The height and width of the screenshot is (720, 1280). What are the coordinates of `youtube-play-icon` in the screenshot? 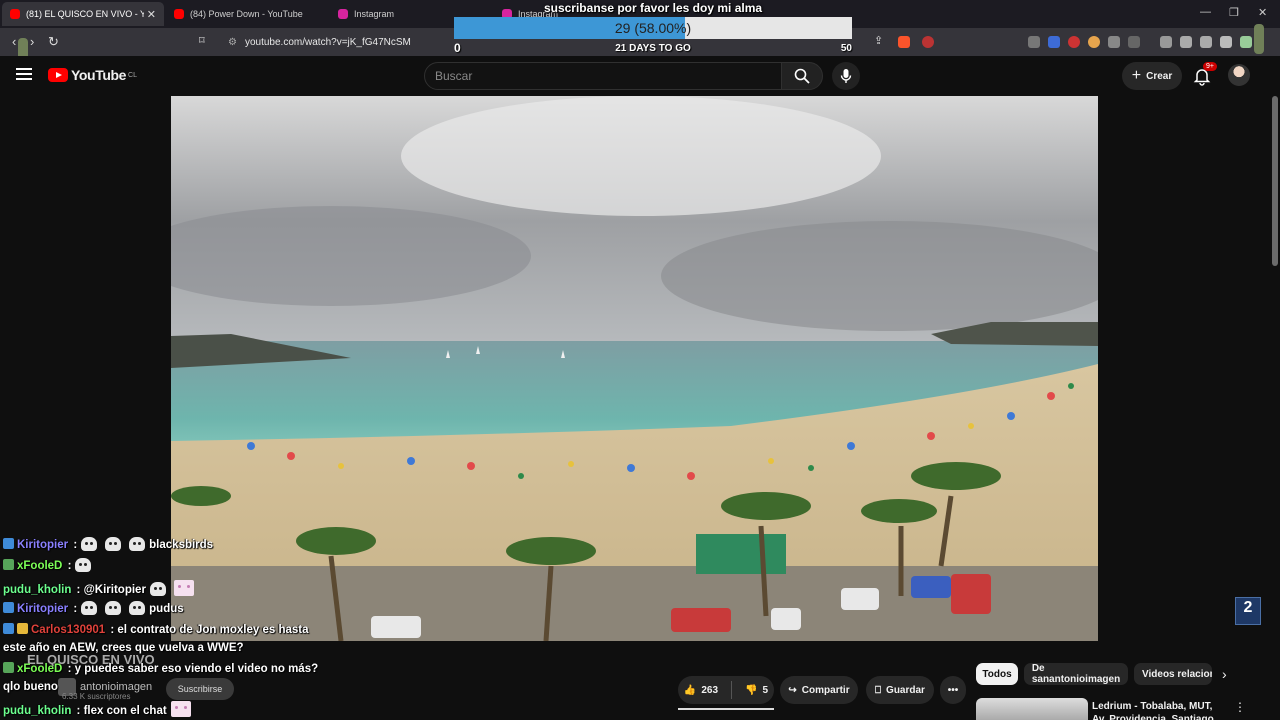 It's located at (58, 75).